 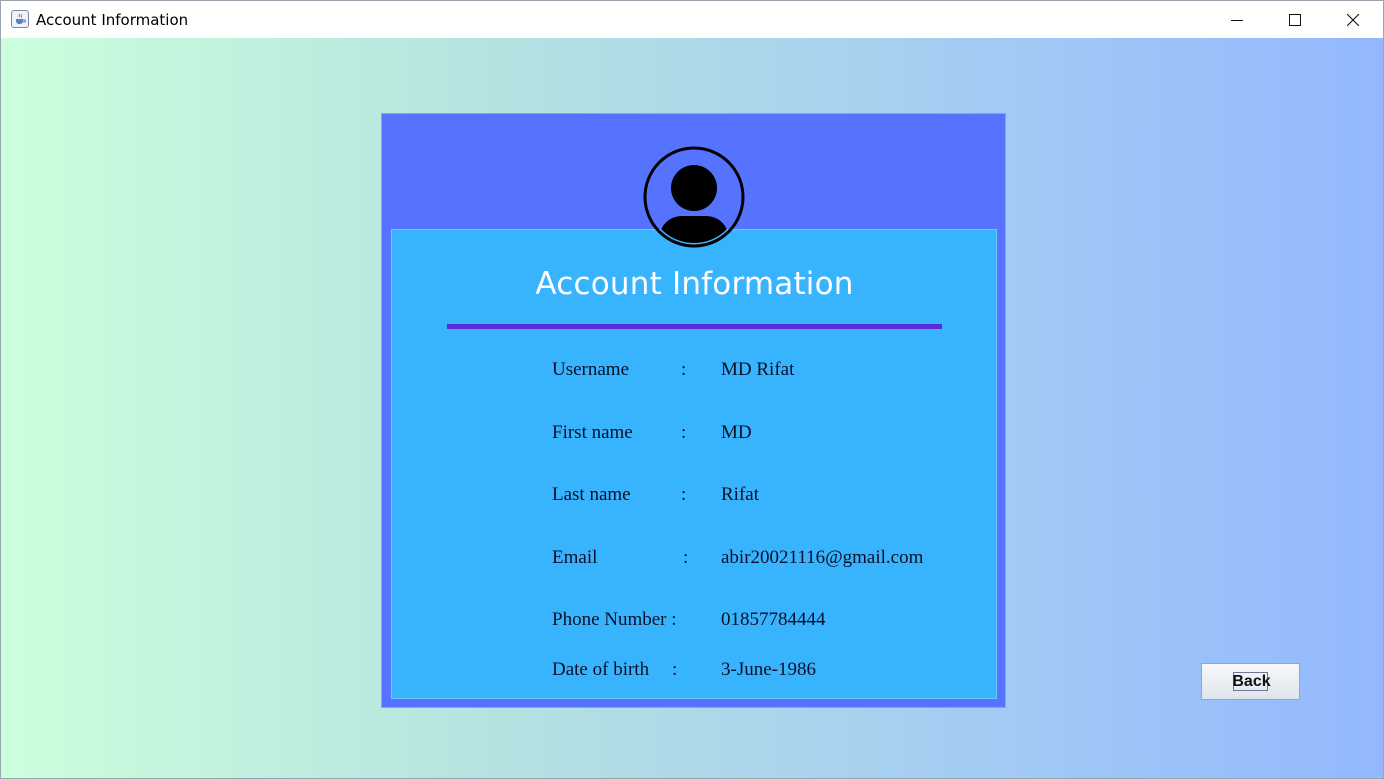 What do you see at coordinates (773, 619) in the screenshot?
I see `field-value: 01857784444` at bounding box center [773, 619].